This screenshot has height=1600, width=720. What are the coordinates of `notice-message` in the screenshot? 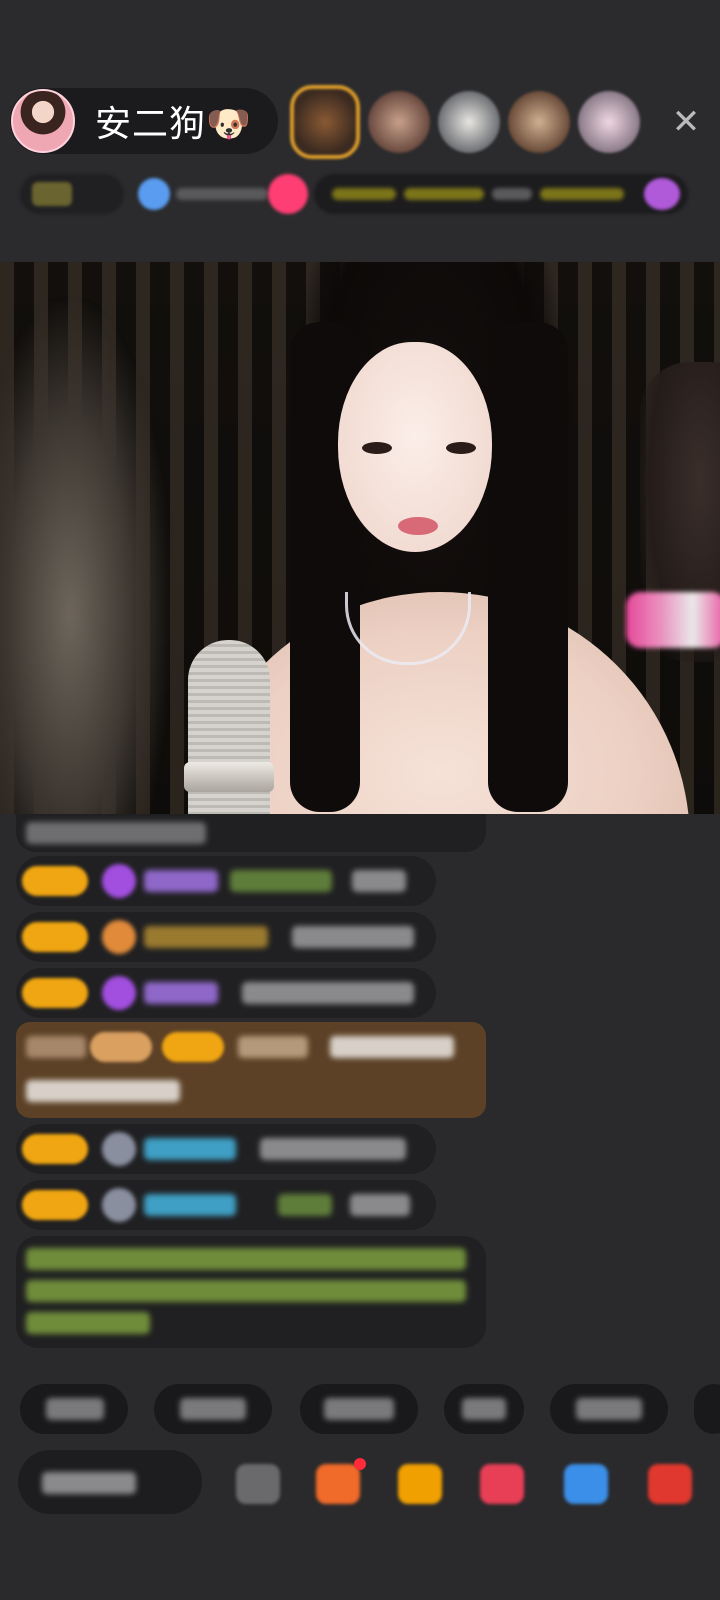 It's located at (251, 1292).